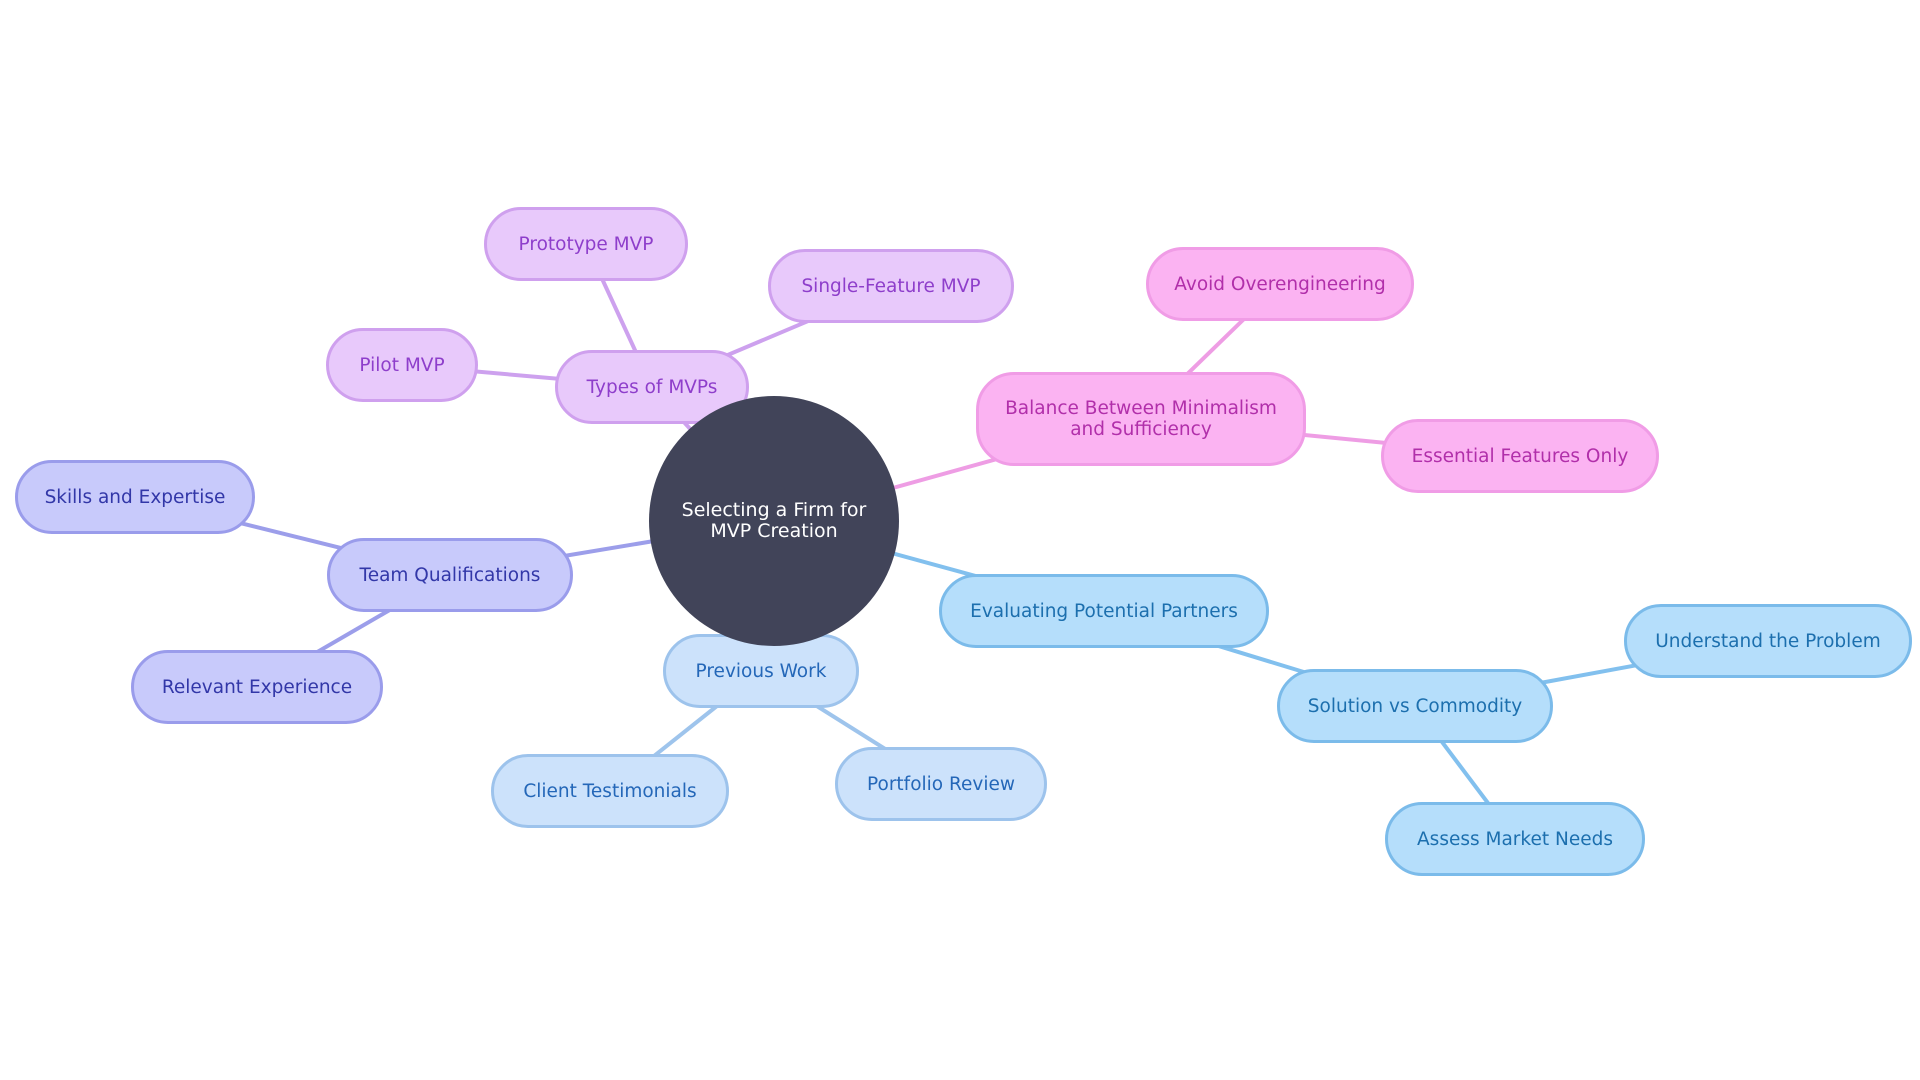  I want to click on node-single-feature-mvp: Single-Feature MVP, so click(891, 286).